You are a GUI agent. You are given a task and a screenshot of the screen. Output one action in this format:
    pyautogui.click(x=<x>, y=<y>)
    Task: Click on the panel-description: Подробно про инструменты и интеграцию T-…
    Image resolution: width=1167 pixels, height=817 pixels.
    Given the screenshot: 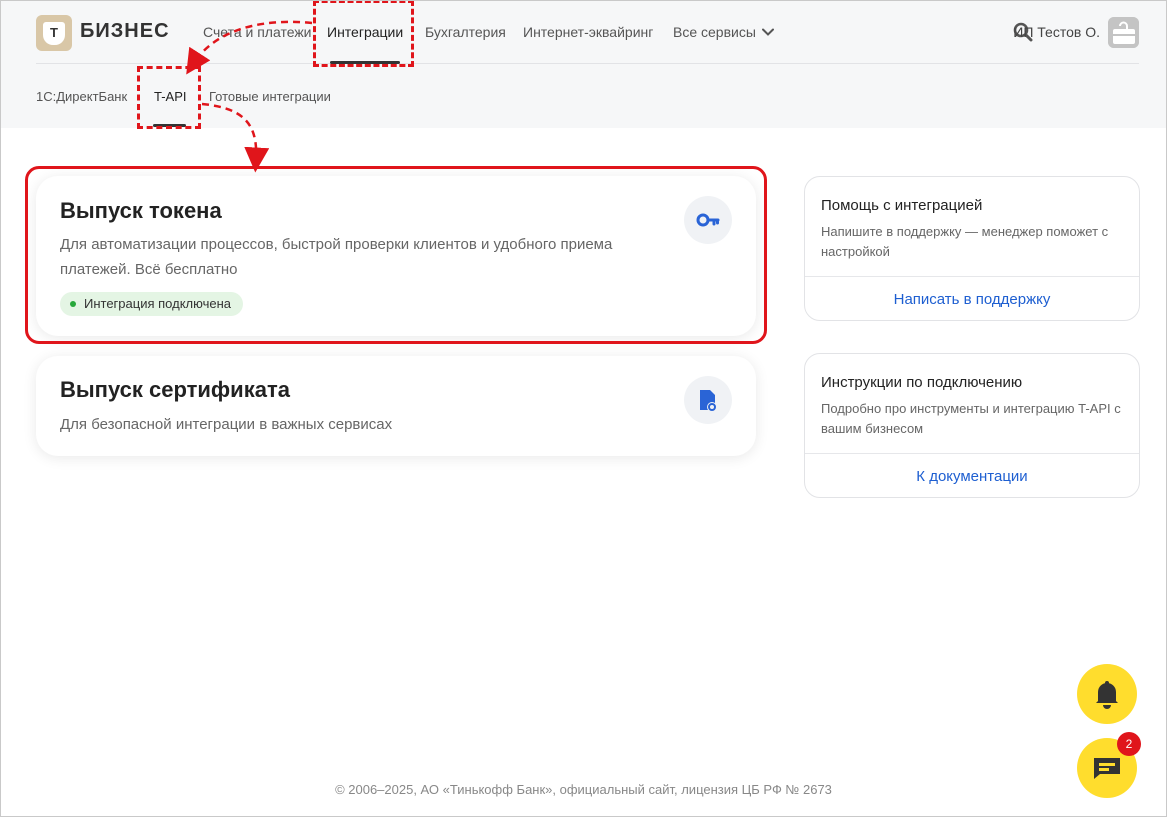 What is the action you would take?
    pyautogui.click(x=971, y=418)
    